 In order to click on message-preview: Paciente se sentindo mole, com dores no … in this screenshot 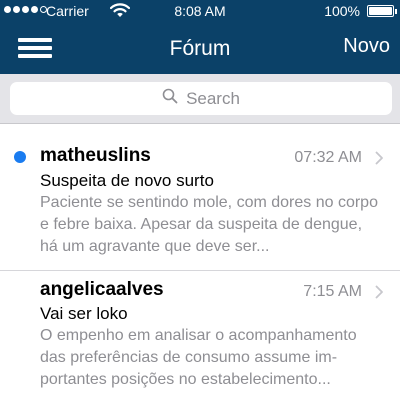, I will do `click(209, 224)`.